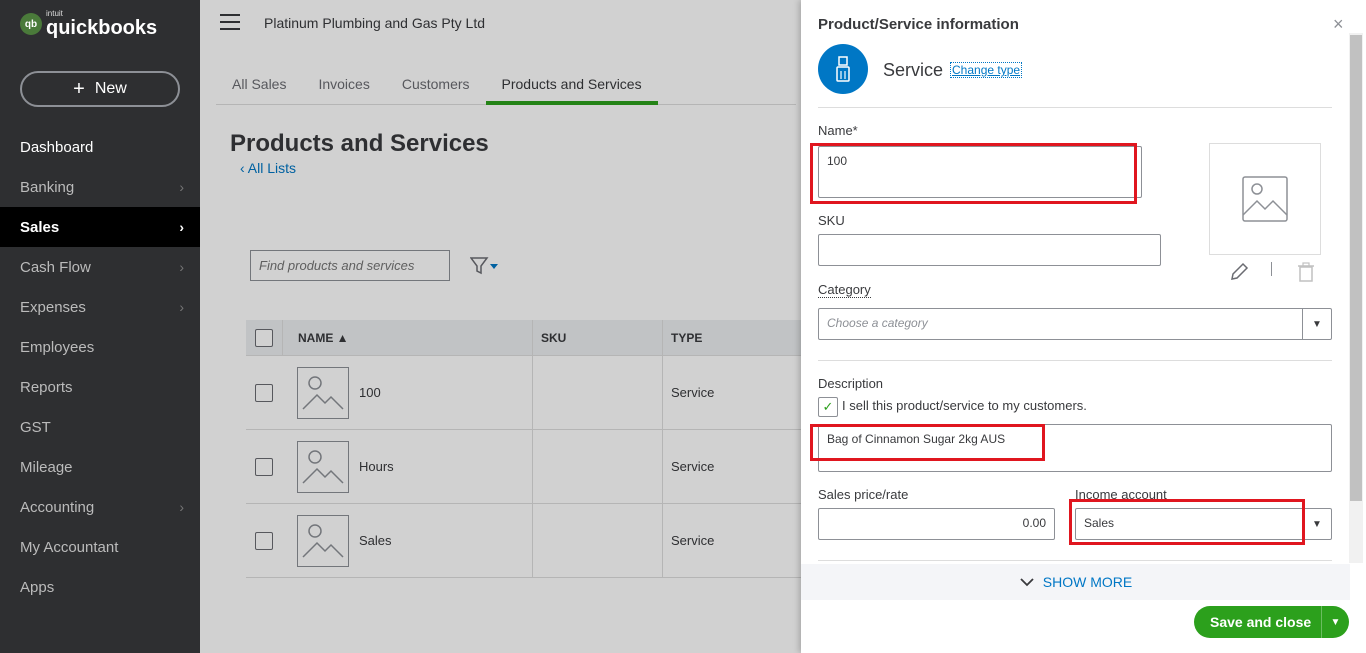 This screenshot has width=1366, height=653. What do you see at coordinates (1087, 582) in the screenshot?
I see `show-more-label: SHOW MORE` at bounding box center [1087, 582].